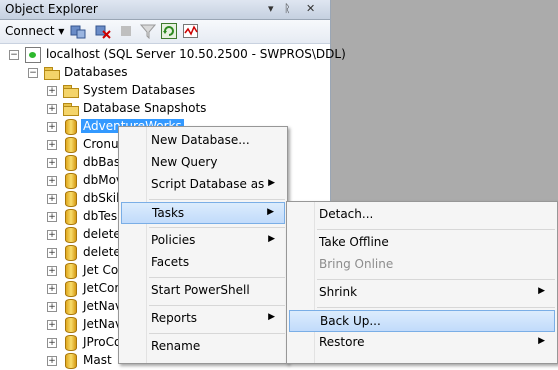 The image size is (558, 370). I want to click on database-label: Mast, so click(97, 360).